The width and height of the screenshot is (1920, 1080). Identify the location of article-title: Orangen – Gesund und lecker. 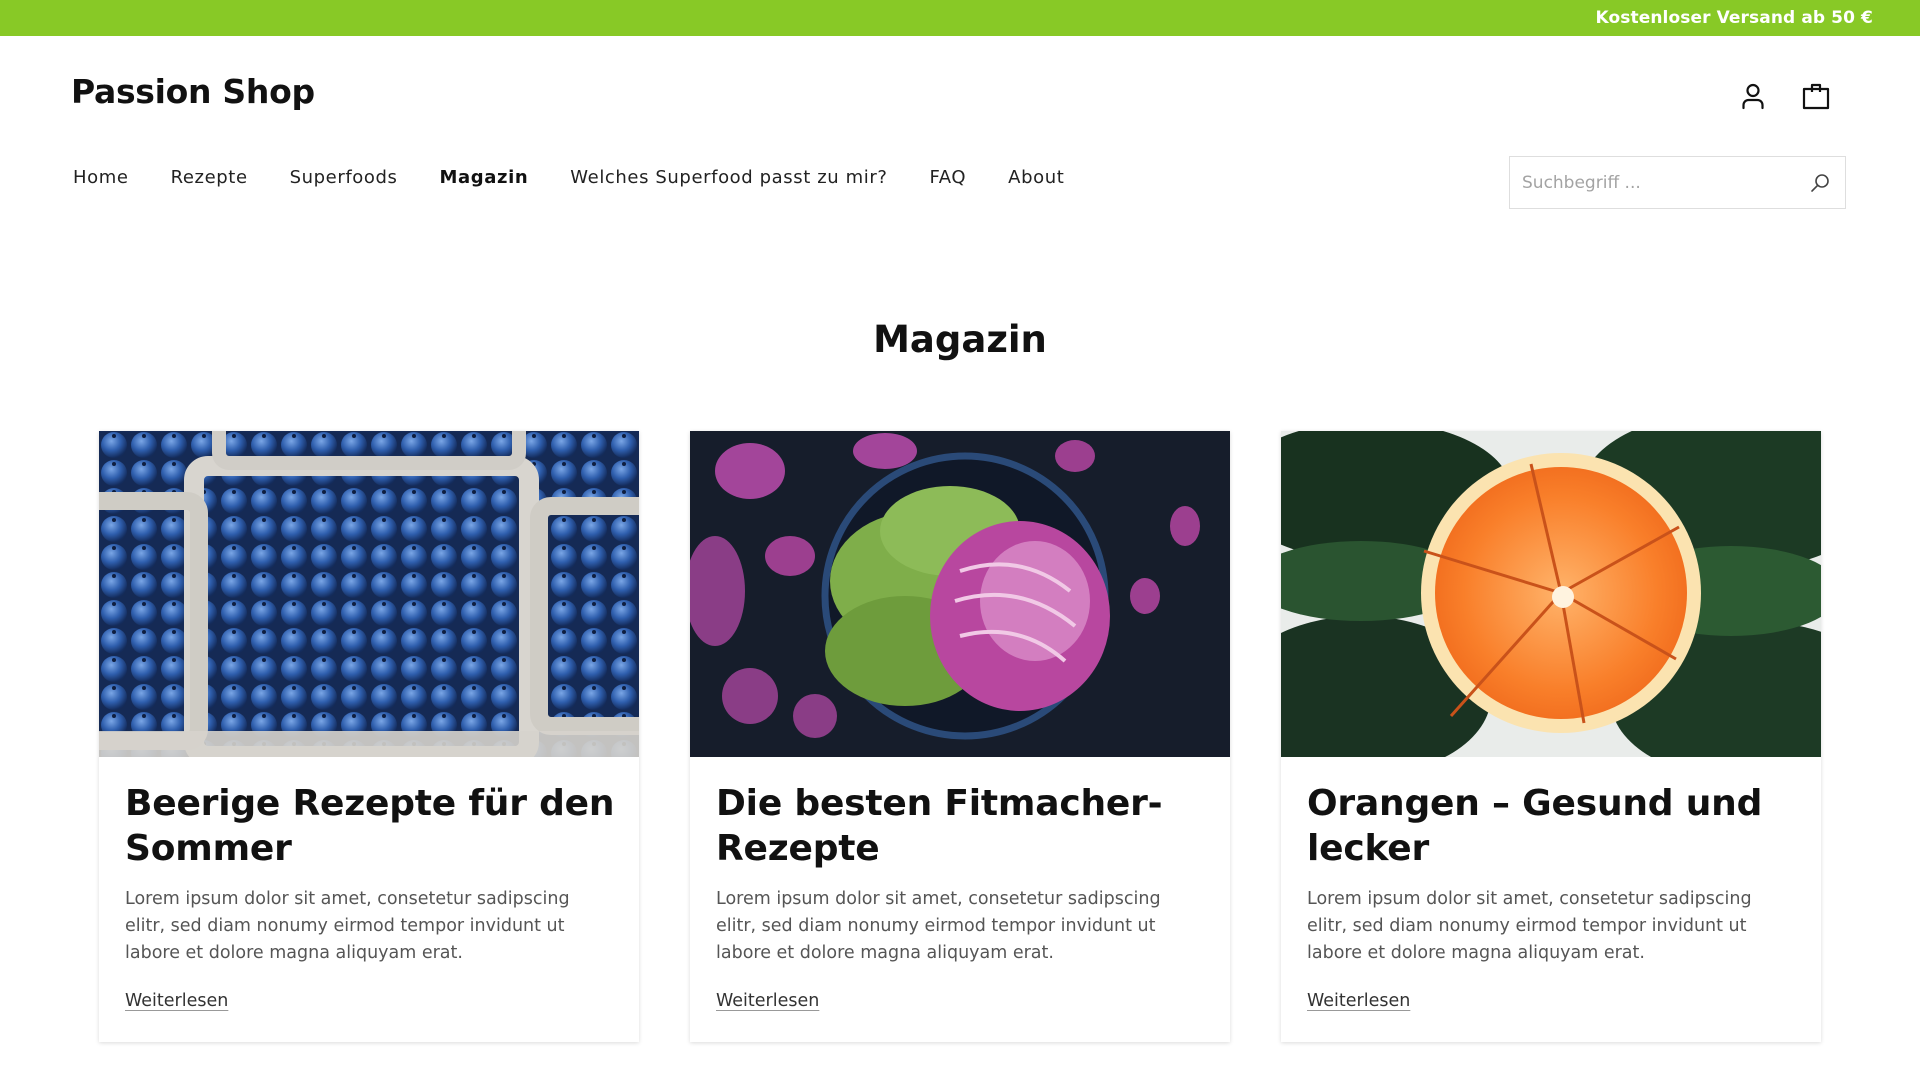
(1552, 826).